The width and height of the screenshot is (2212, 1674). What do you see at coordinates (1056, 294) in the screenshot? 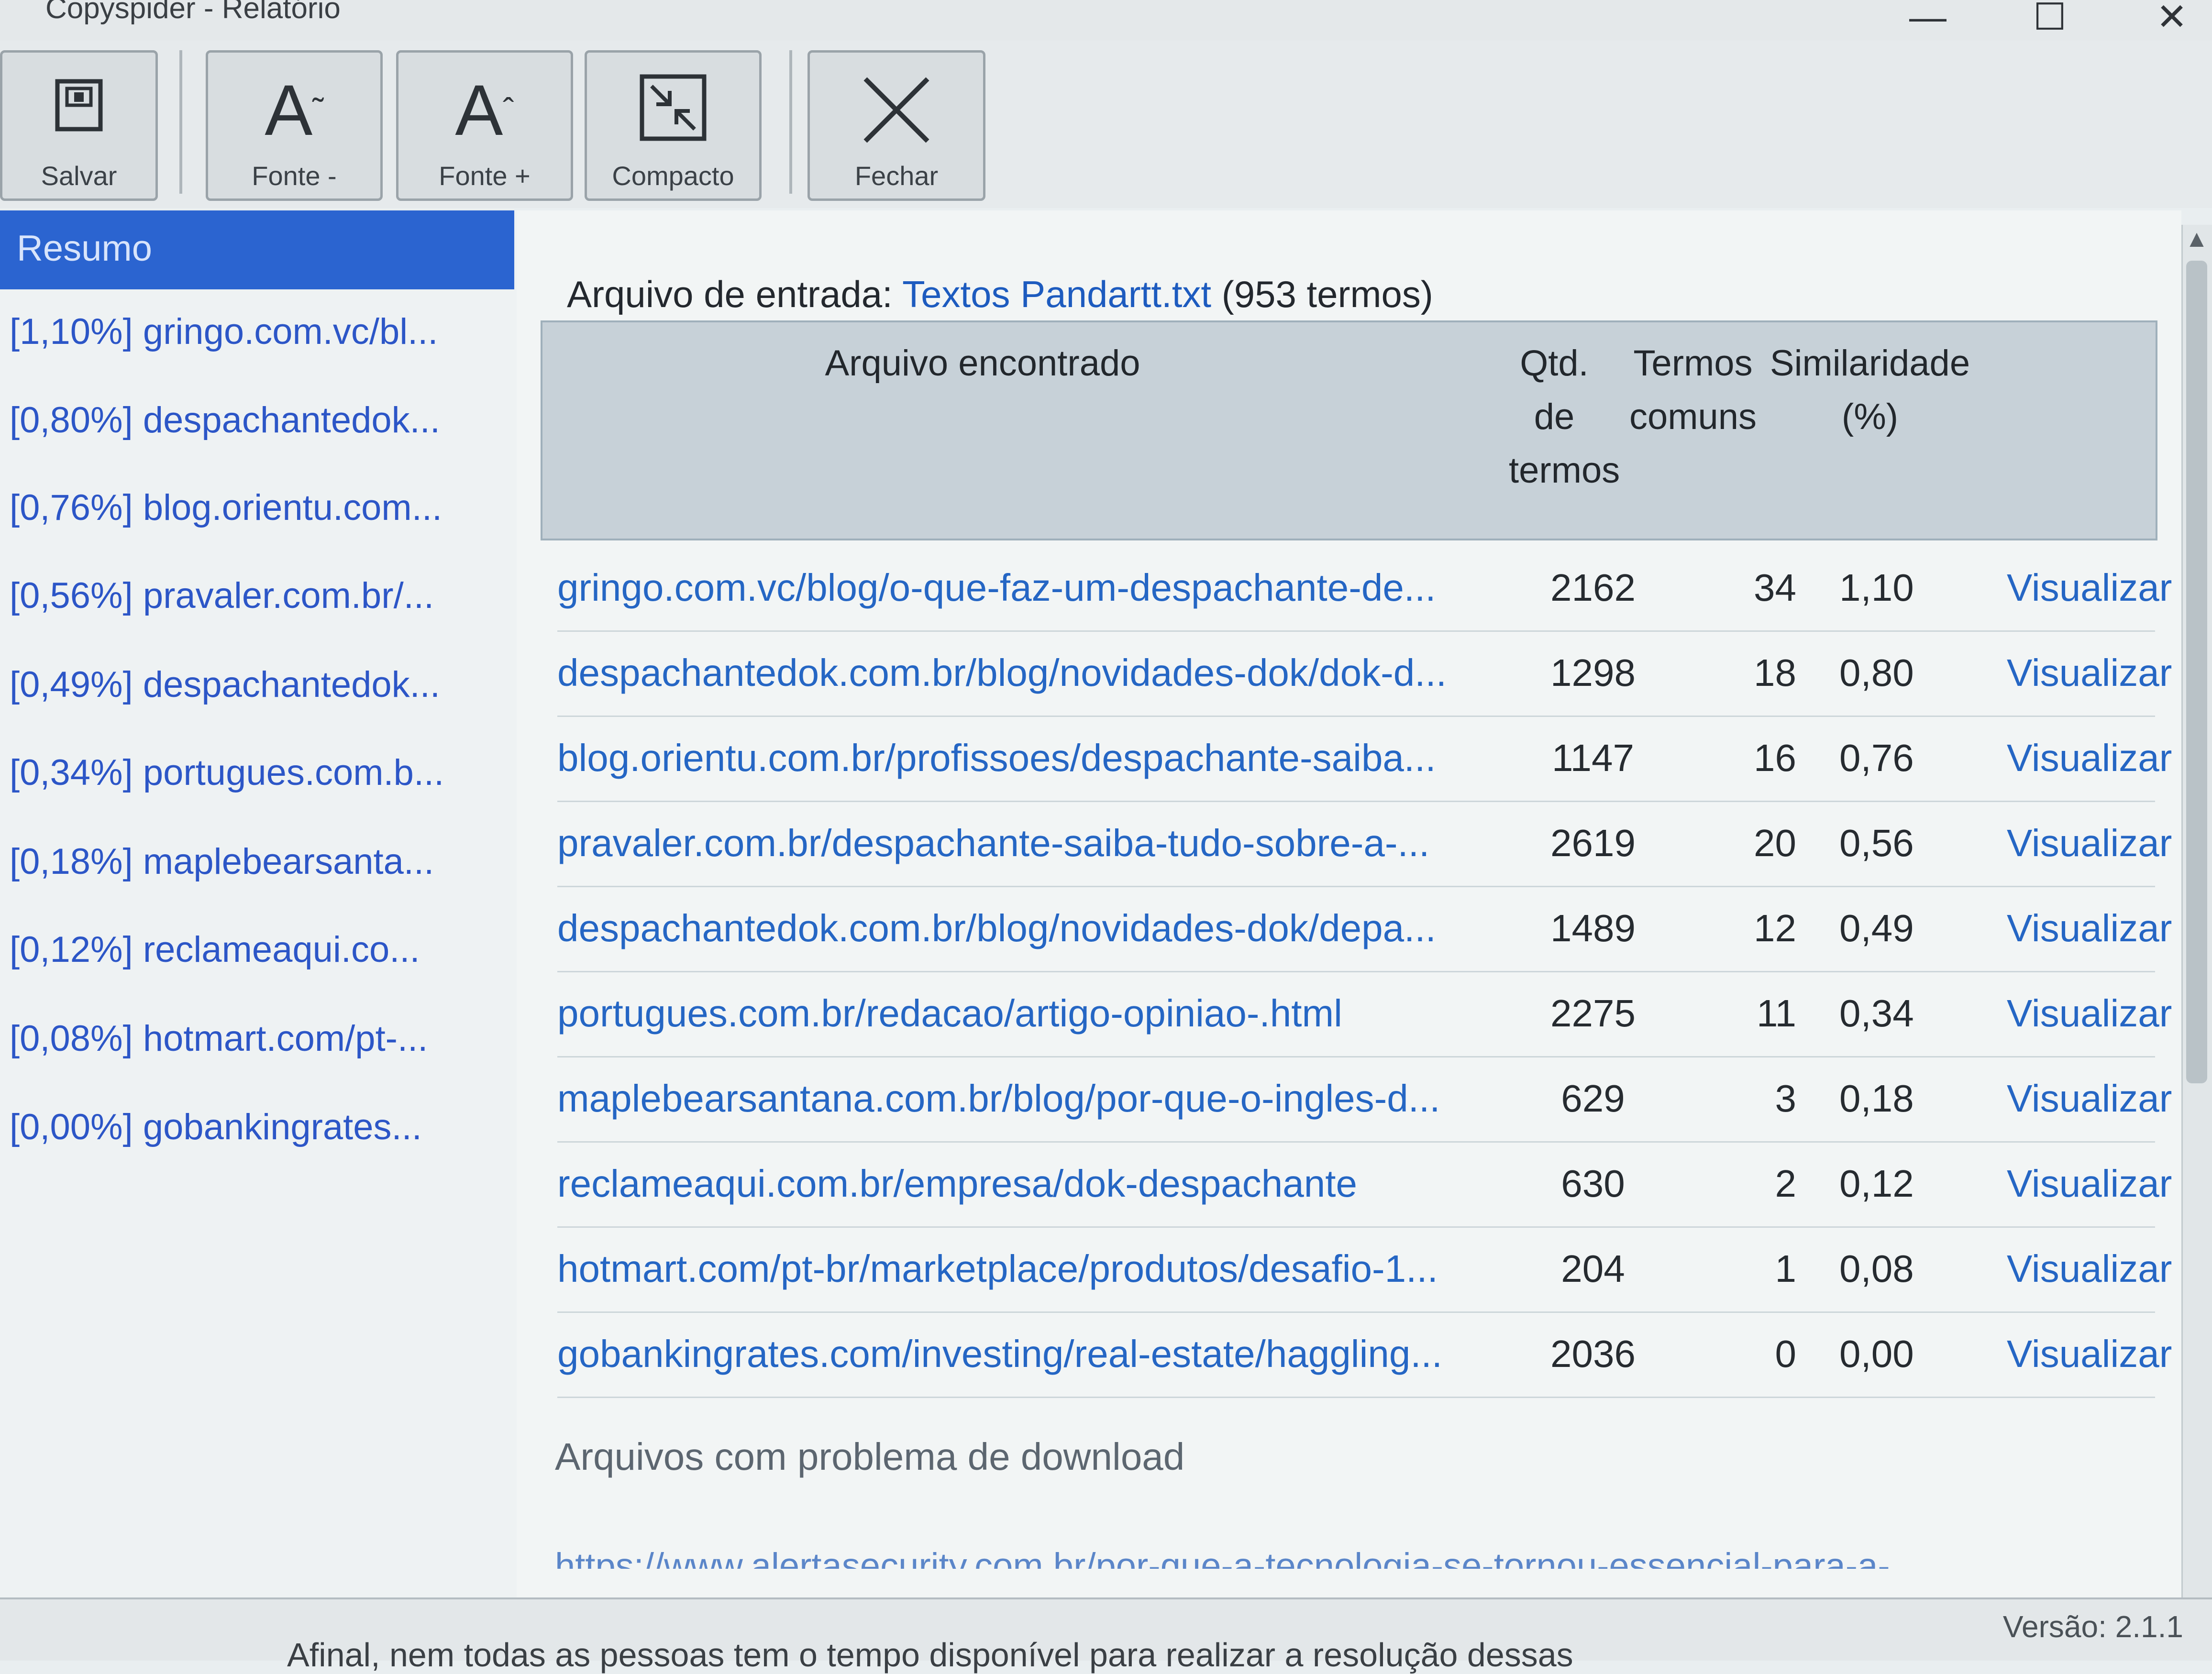
I see `input-file-name: Textos Pandartt.txt` at bounding box center [1056, 294].